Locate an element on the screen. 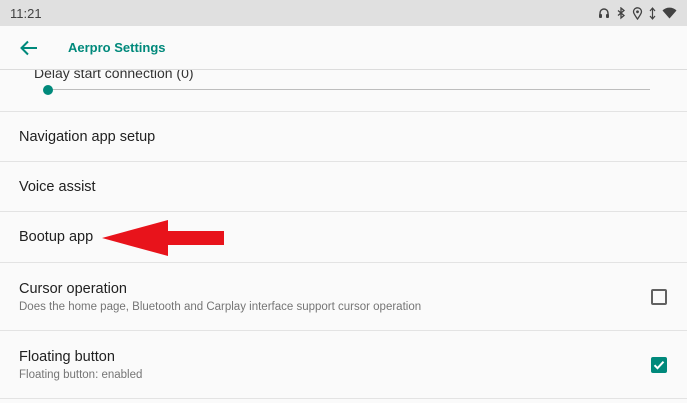 The width and height of the screenshot is (687, 403). slider-label: Delay start connection (0) is located at coordinates (114, 75).